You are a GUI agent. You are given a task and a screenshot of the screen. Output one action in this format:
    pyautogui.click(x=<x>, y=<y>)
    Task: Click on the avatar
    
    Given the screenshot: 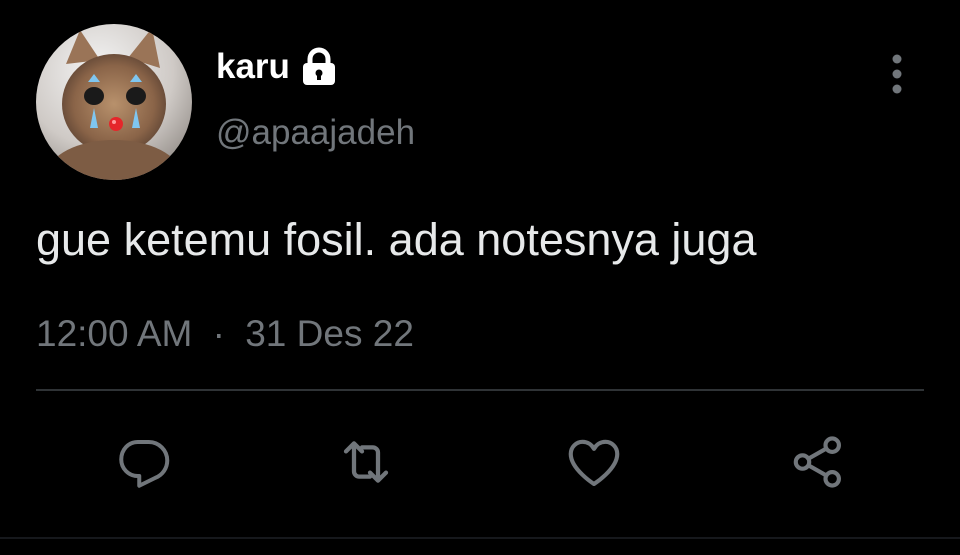 What is the action you would take?
    pyautogui.click(x=114, y=102)
    